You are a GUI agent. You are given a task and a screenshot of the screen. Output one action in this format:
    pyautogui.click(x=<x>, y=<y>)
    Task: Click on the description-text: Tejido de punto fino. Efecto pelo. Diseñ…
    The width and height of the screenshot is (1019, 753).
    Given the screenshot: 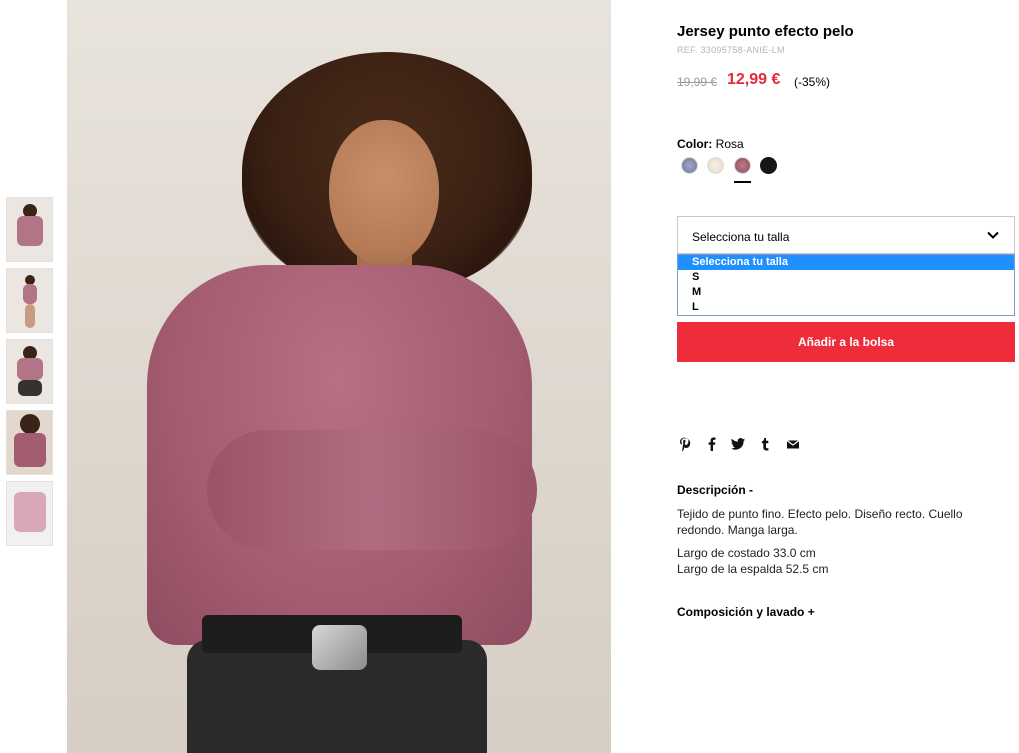 What is the action you would take?
    pyautogui.click(x=820, y=522)
    